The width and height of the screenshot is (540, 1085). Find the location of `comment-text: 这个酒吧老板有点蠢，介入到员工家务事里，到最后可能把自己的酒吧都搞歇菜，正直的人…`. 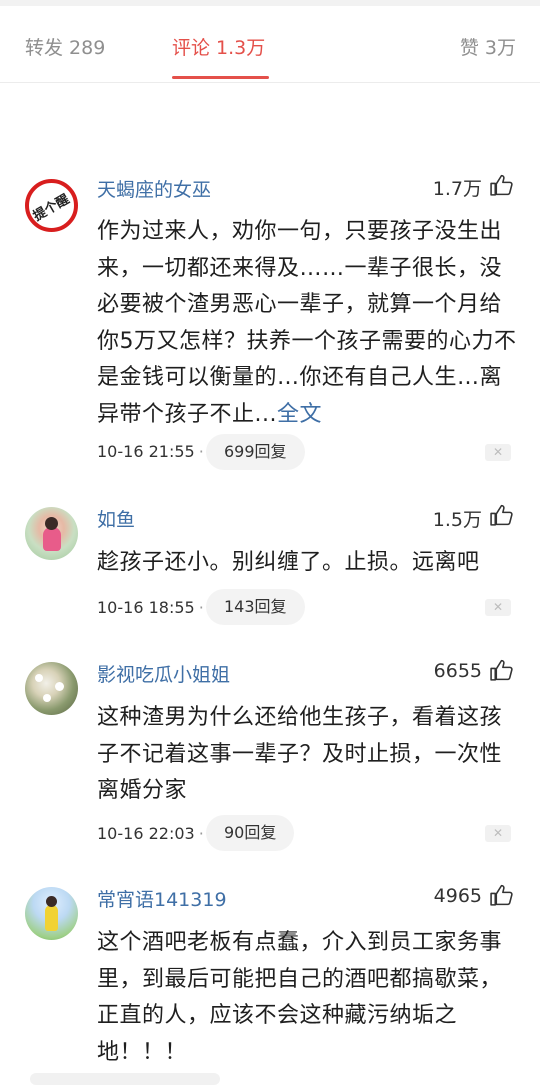

comment-text: 这个酒吧老板有点蠢，介入到员工家务事里，到最后可能把自己的酒吧都搞歇菜，正直的人… is located at coordinates (300, 997).